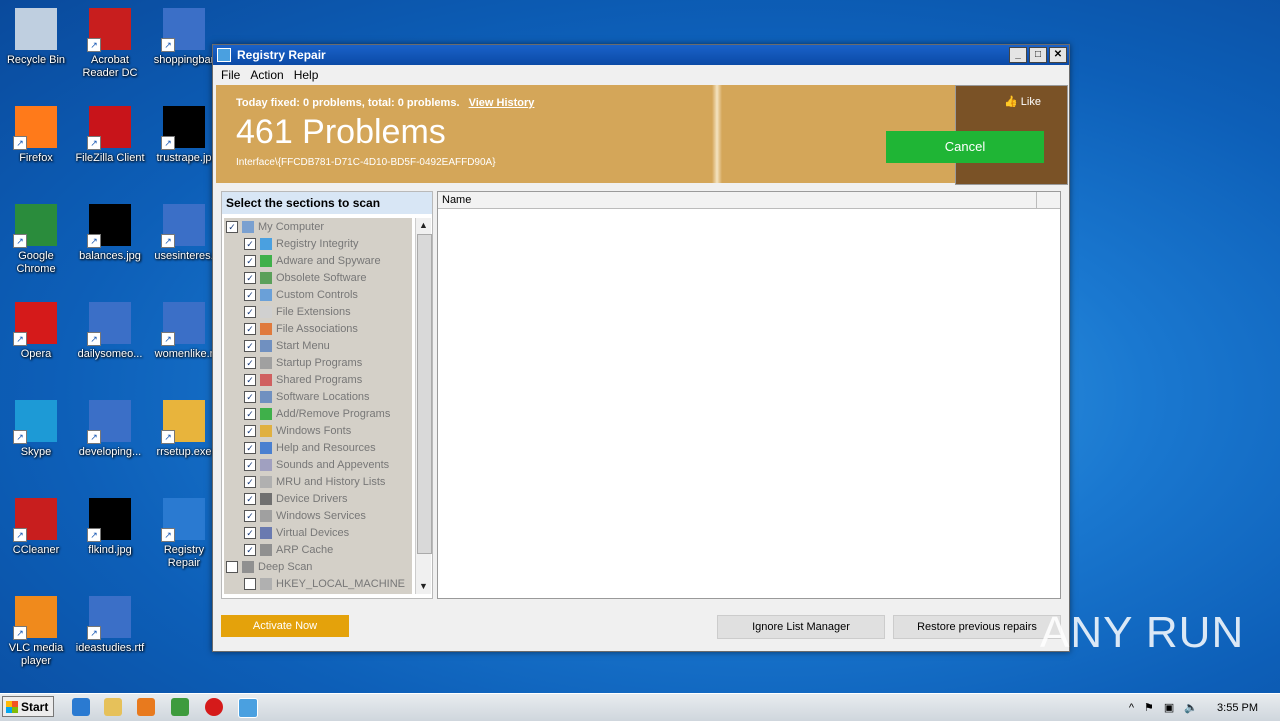 The width and height of the screenshot is (1280, 721). I want to click on ie-icon, so click(81, 707).